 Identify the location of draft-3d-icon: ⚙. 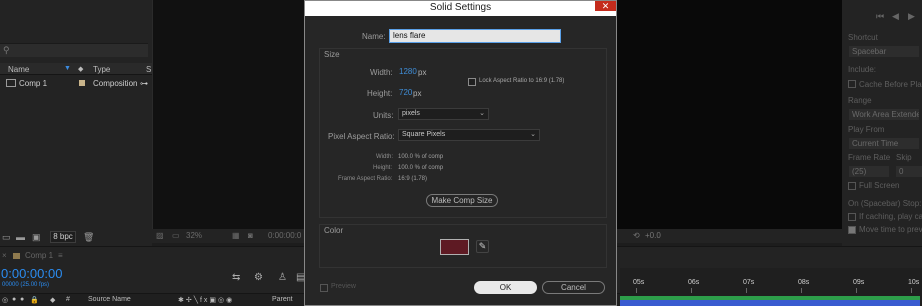
(258, 277).